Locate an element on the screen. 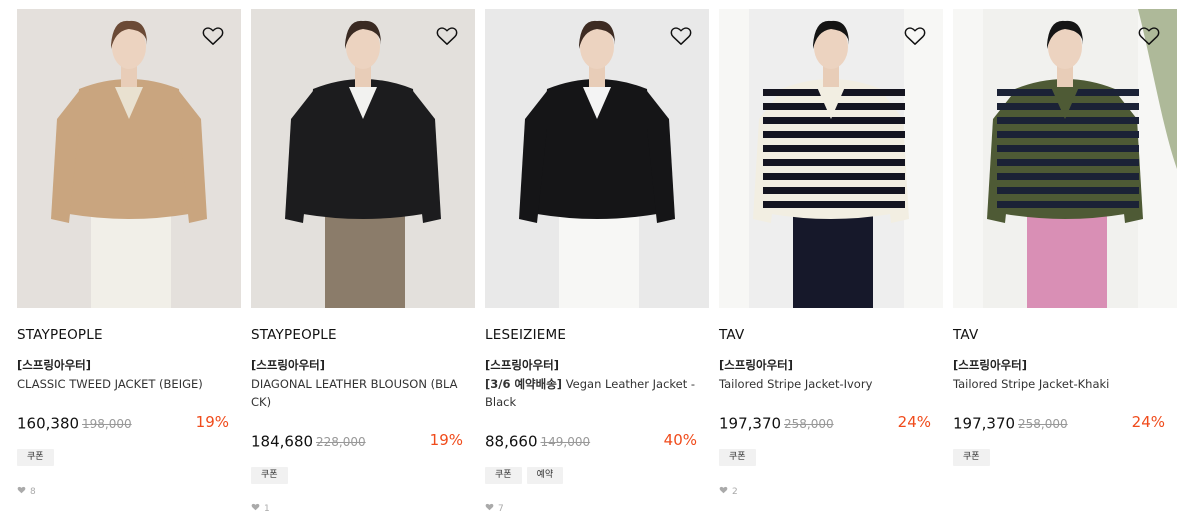 The image size is (1184, 528). like-count: 7 is located at coordinates (494, 508).